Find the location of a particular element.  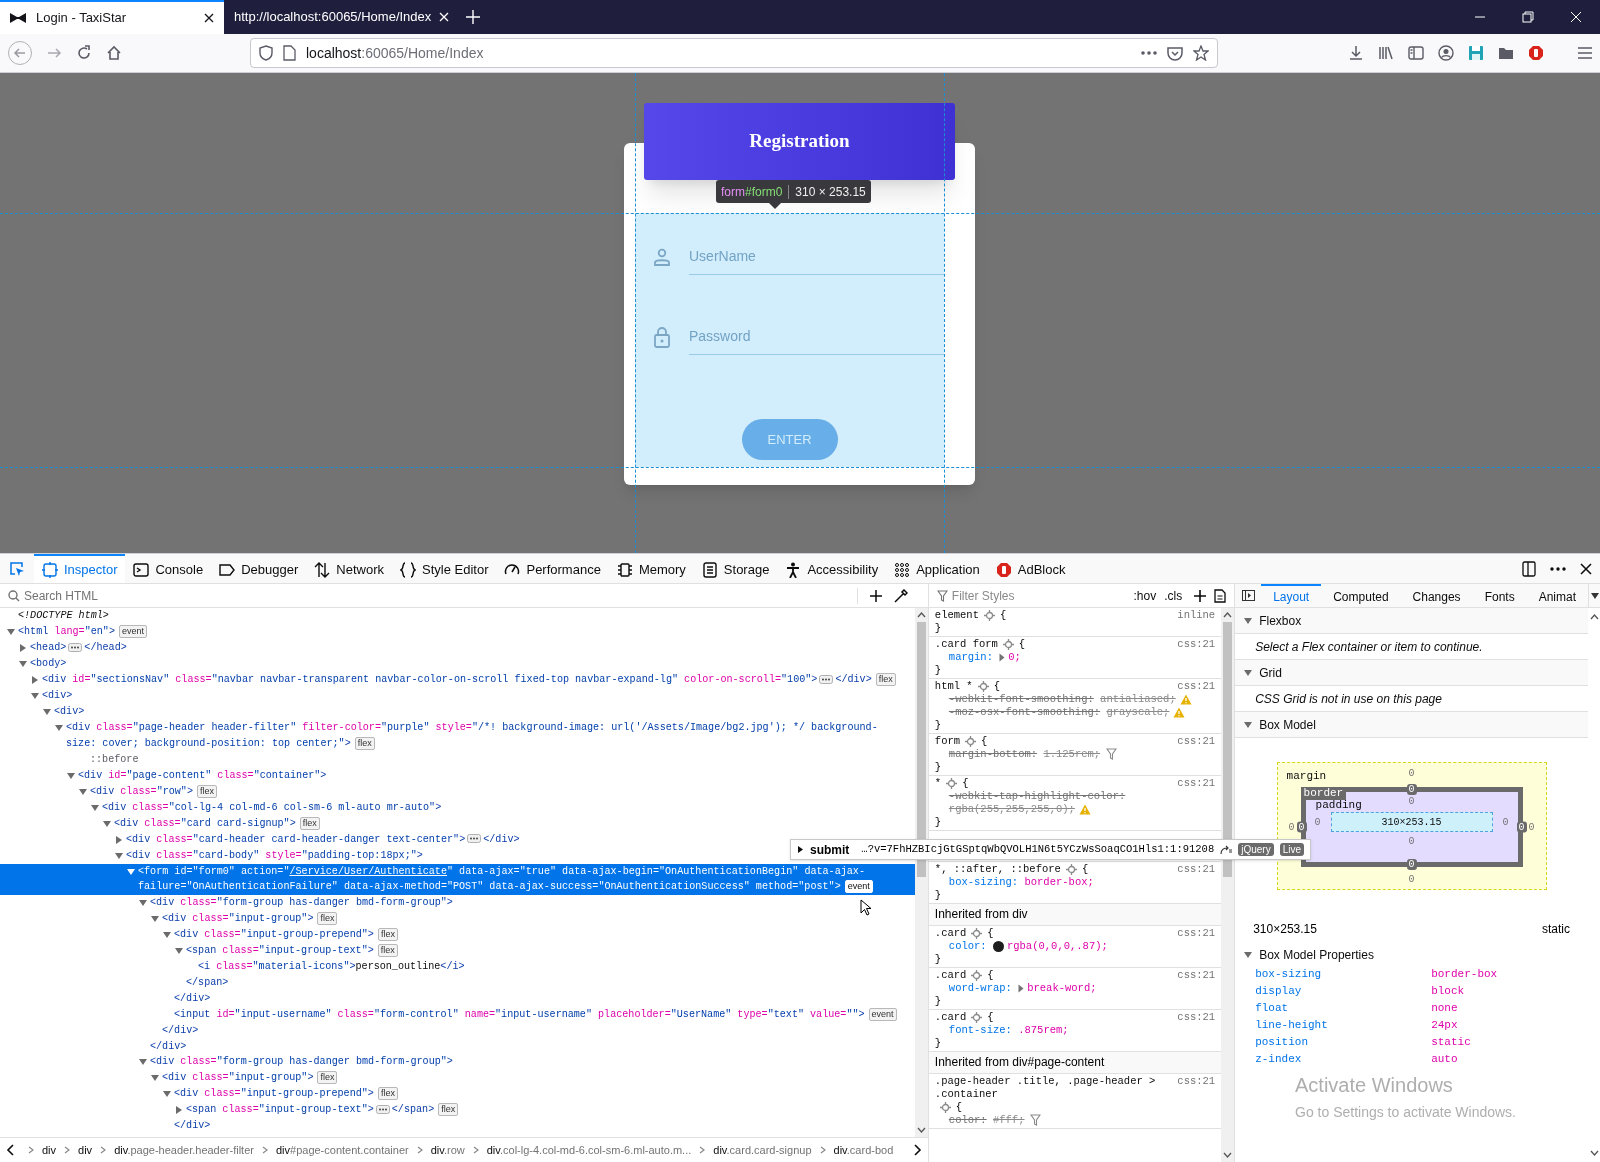

sidebar-tab: Animat is located at coordinates (1557, 595).